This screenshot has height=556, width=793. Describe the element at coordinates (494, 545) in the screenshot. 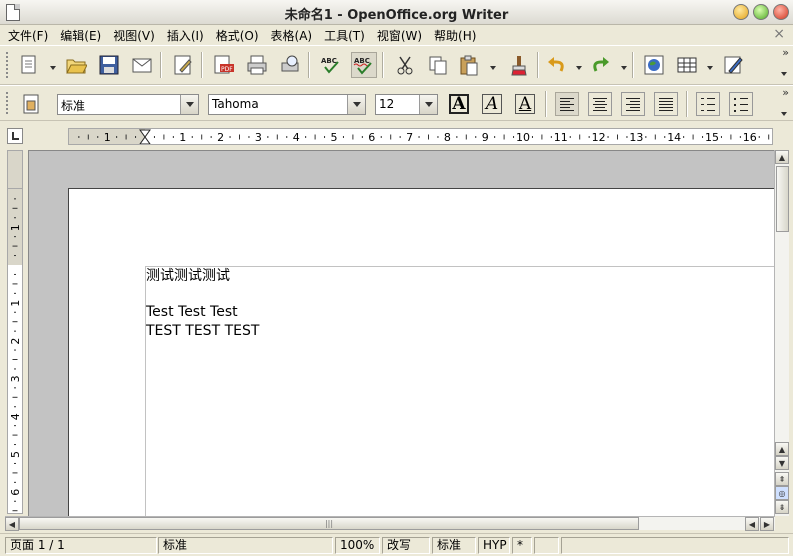

I see `status-hyphenation: HYP` at that location.